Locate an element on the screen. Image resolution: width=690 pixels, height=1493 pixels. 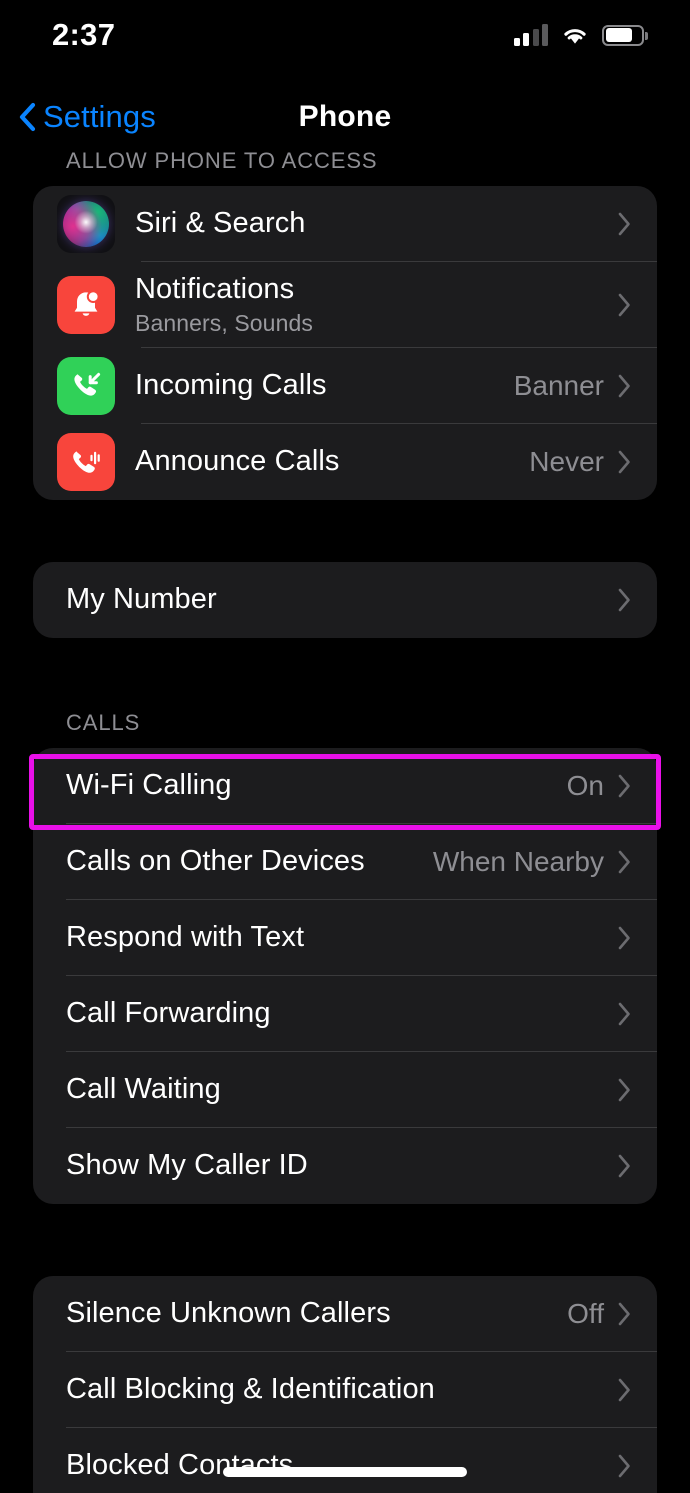
row-calls-on-other-devices: Calls on Other Devices When Nearby is located at coordinates (345, 862).